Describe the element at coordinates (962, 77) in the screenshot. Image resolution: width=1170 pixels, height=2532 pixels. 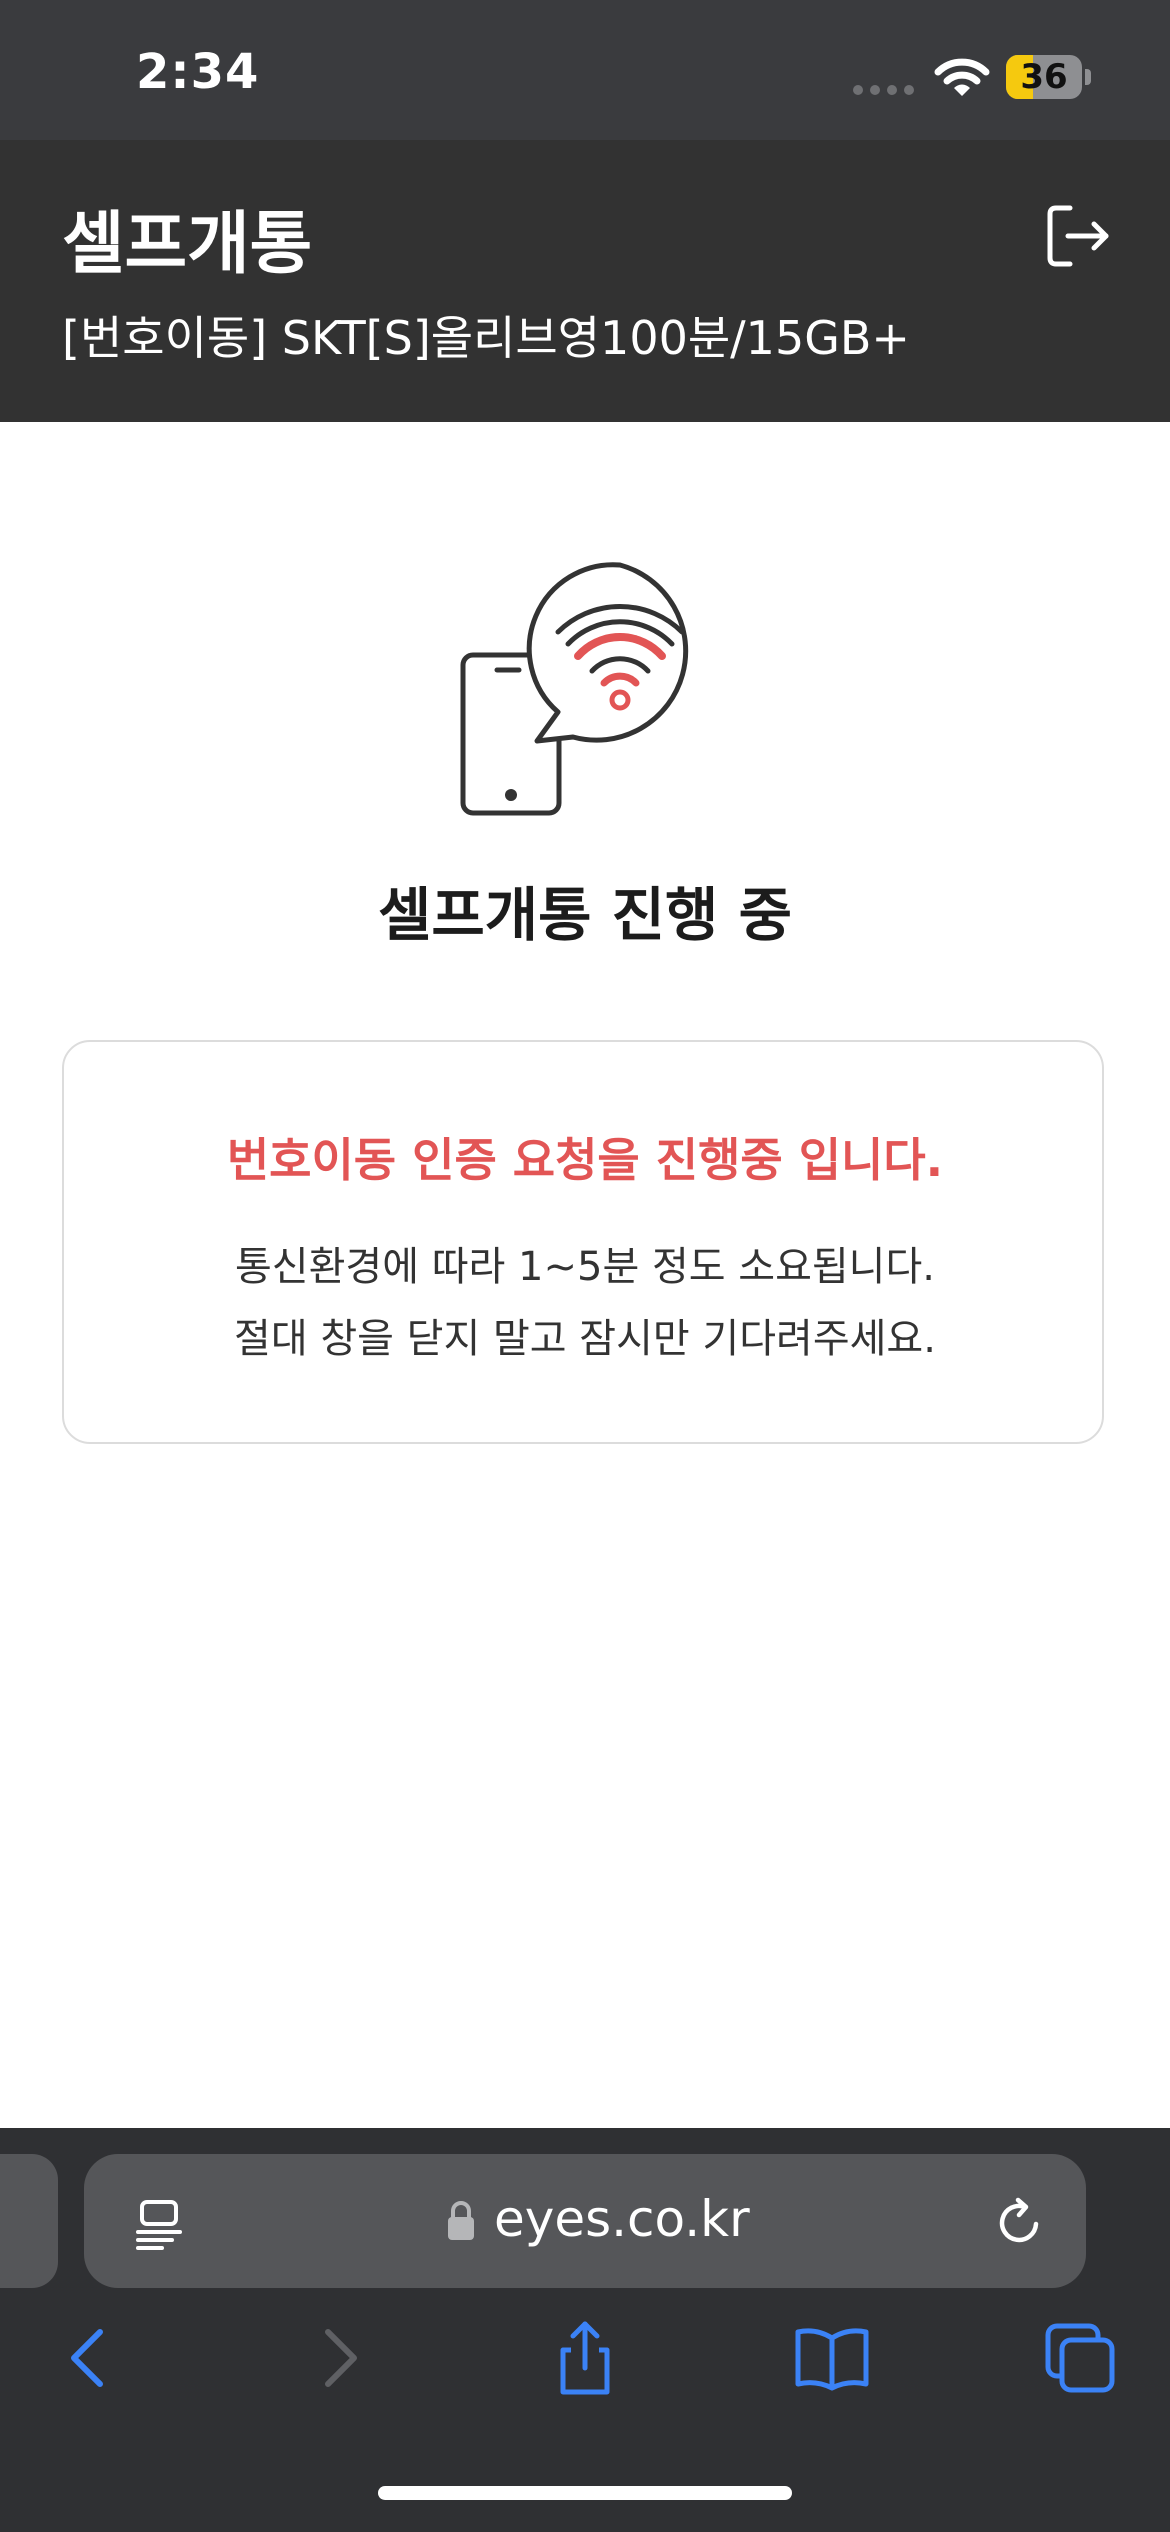
I see `wifi-icon` at that location.